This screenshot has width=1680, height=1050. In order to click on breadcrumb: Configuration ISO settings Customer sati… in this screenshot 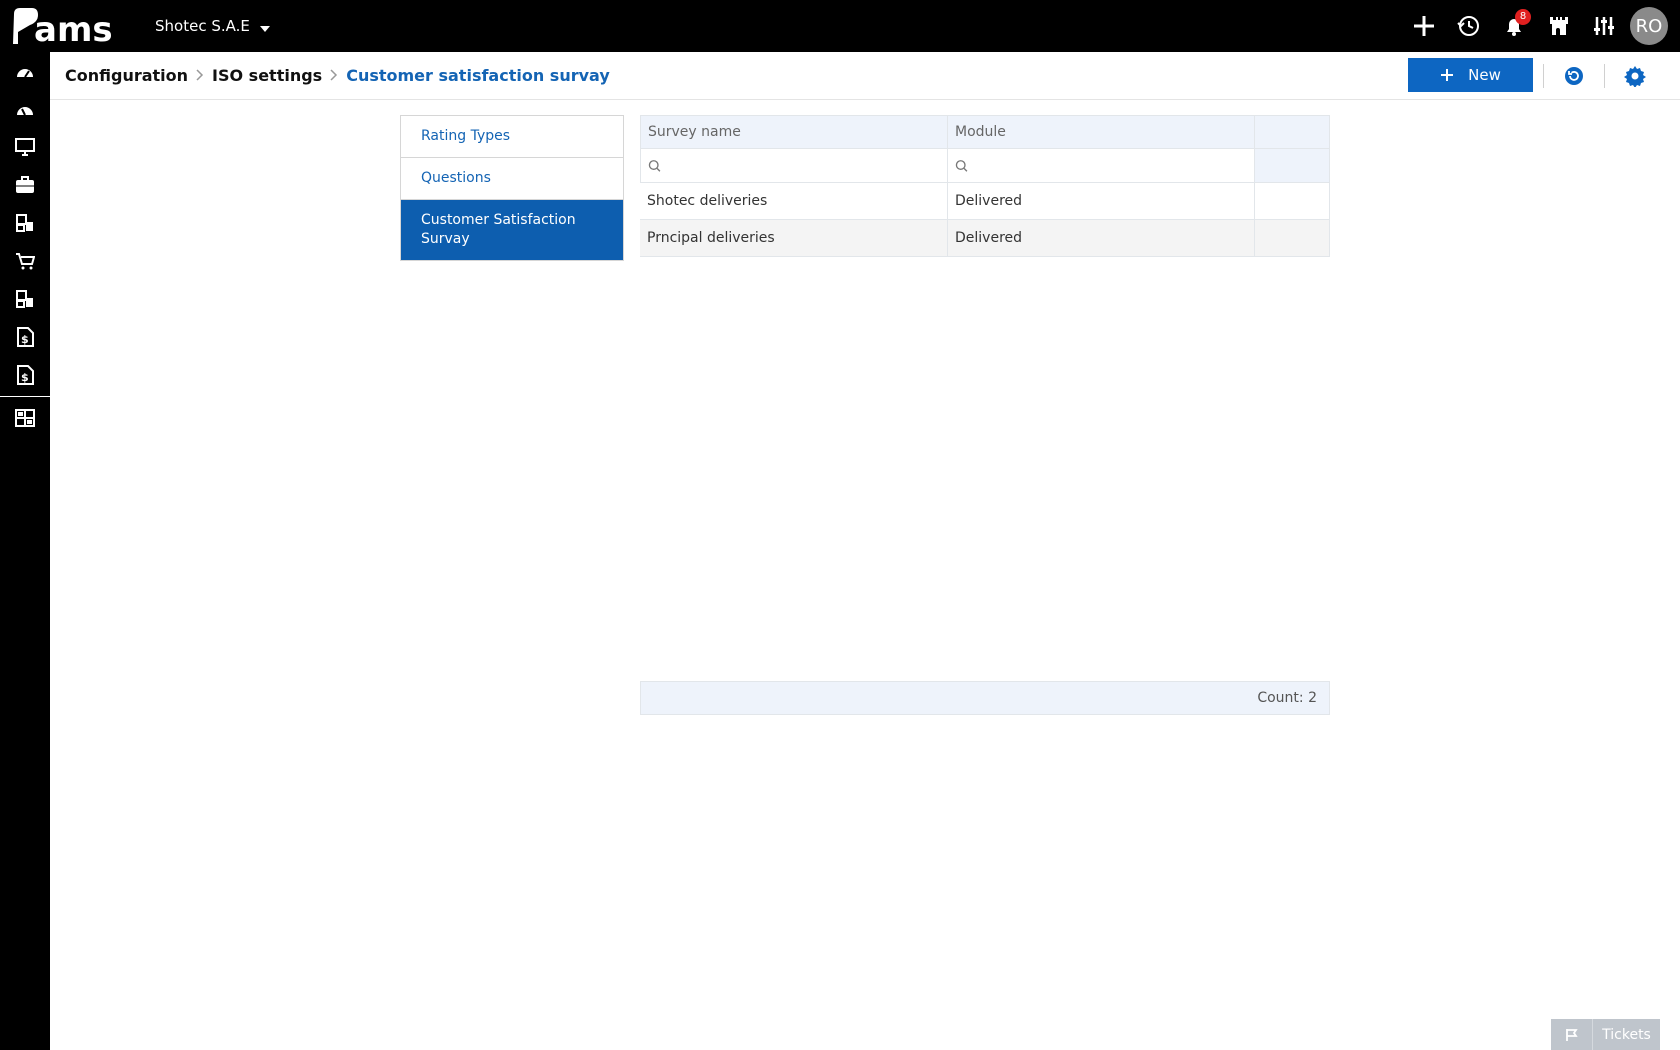, I will do `click(337, 75)`.